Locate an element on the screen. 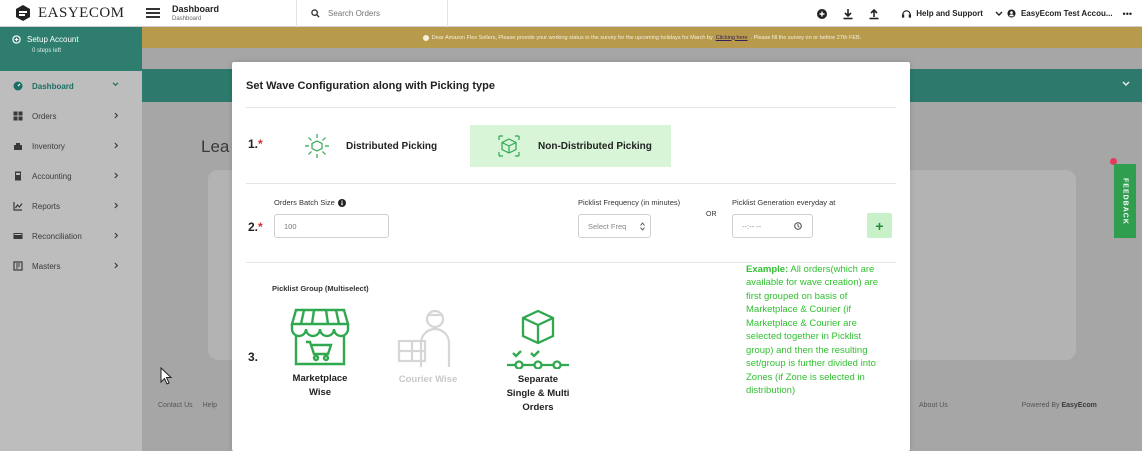 This screenshot has width=1142, height=451. app-logo: EASYECOM is located at coordinates (71, 13).